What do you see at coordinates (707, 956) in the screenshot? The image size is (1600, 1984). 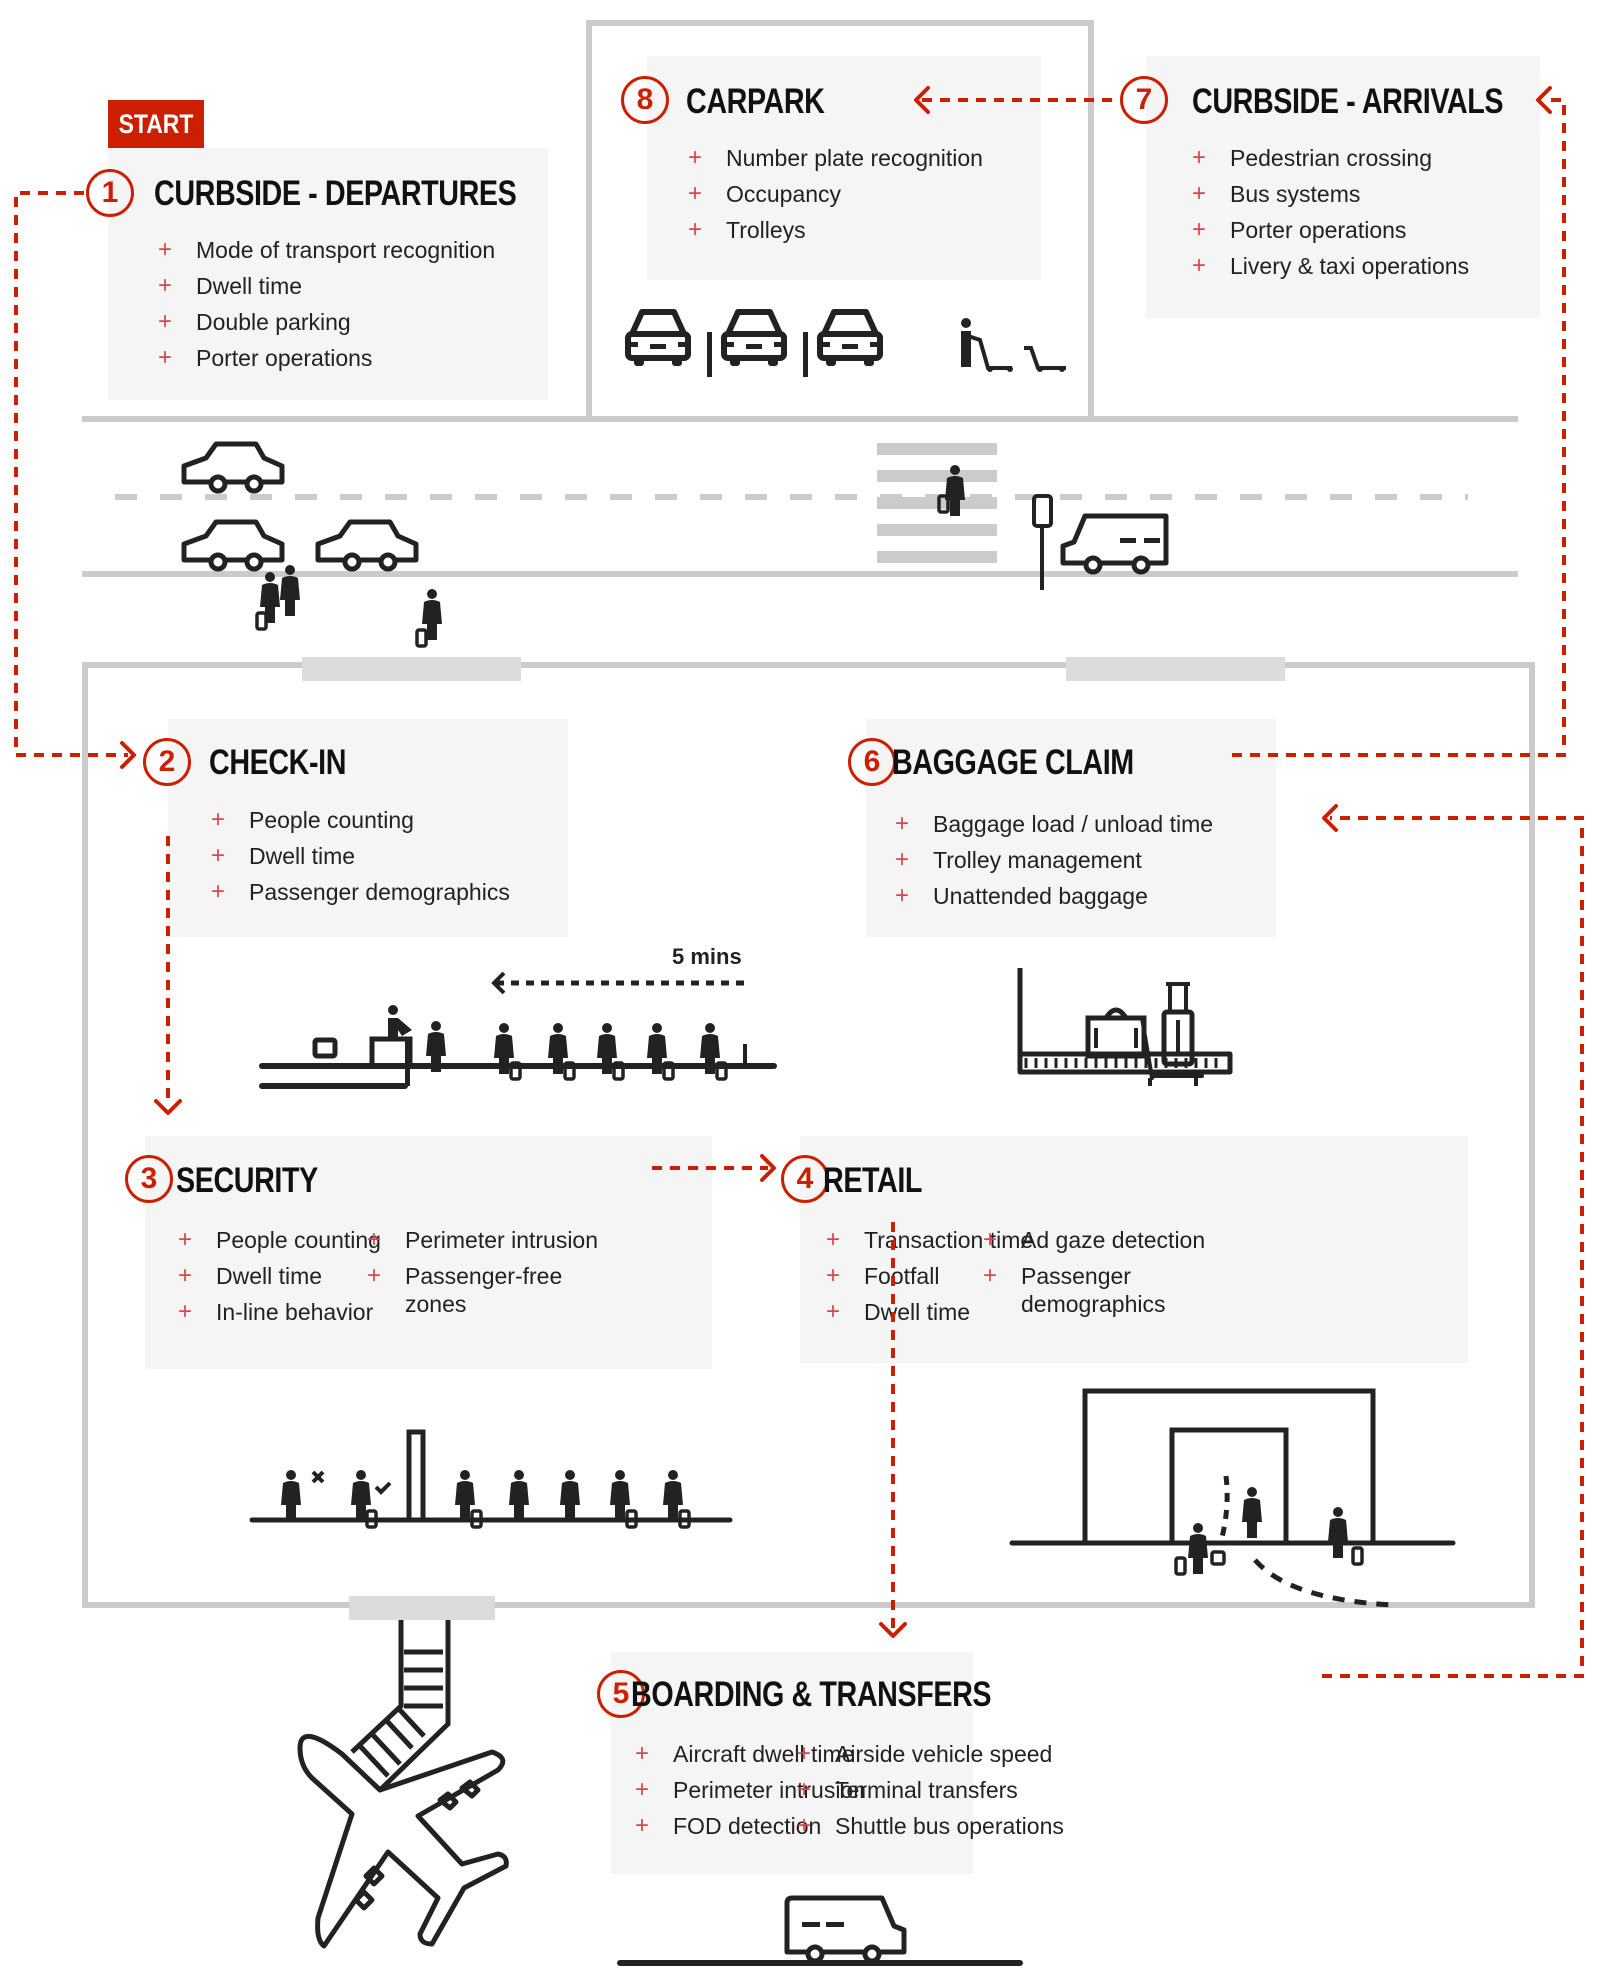 I see `queue-time-label: 5 mins` at bounding box center [707, 956].